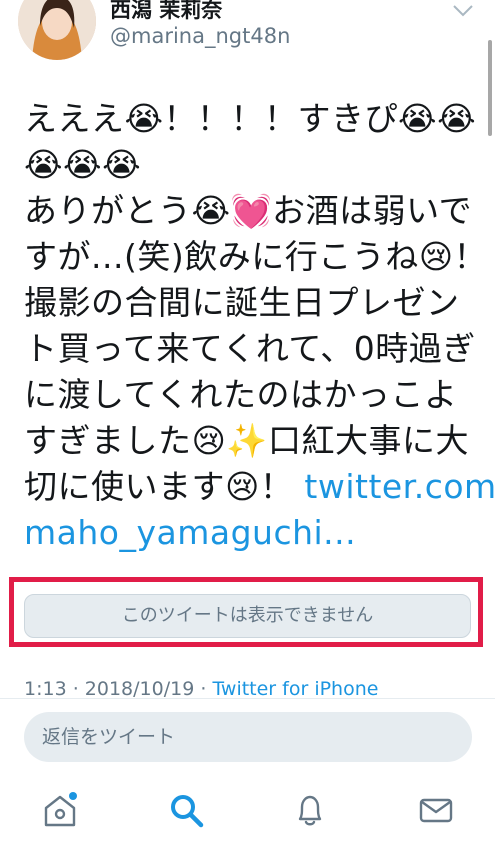 The height and width of the screenshot is (844, 495). Describe the element at coordinates (241, 394) in the screenshot. I see `tweet-line: に渡してくれたのはかっこよ` at that location.